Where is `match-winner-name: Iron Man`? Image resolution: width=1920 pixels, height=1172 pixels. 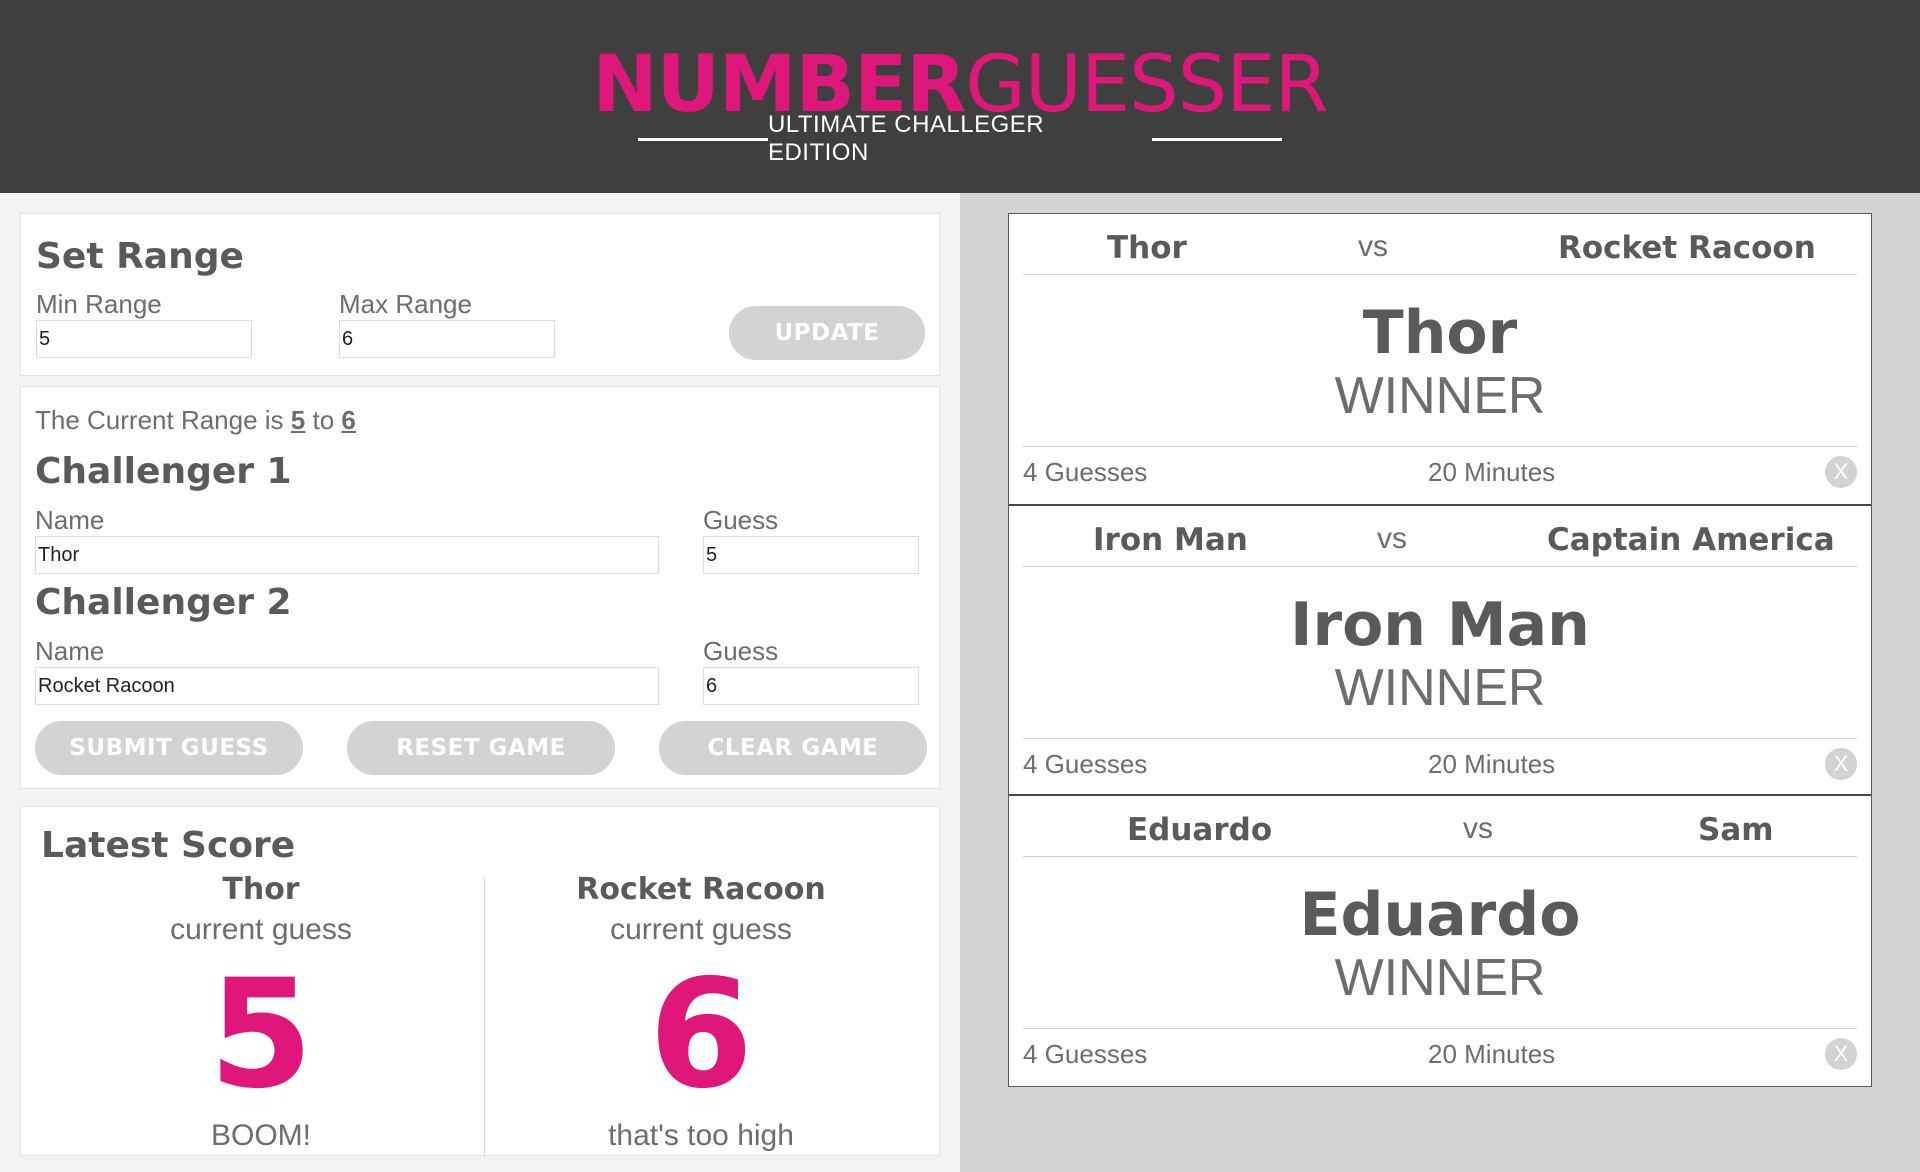
match-winner-name: Iron Man is located at coordinates (1440, 625).